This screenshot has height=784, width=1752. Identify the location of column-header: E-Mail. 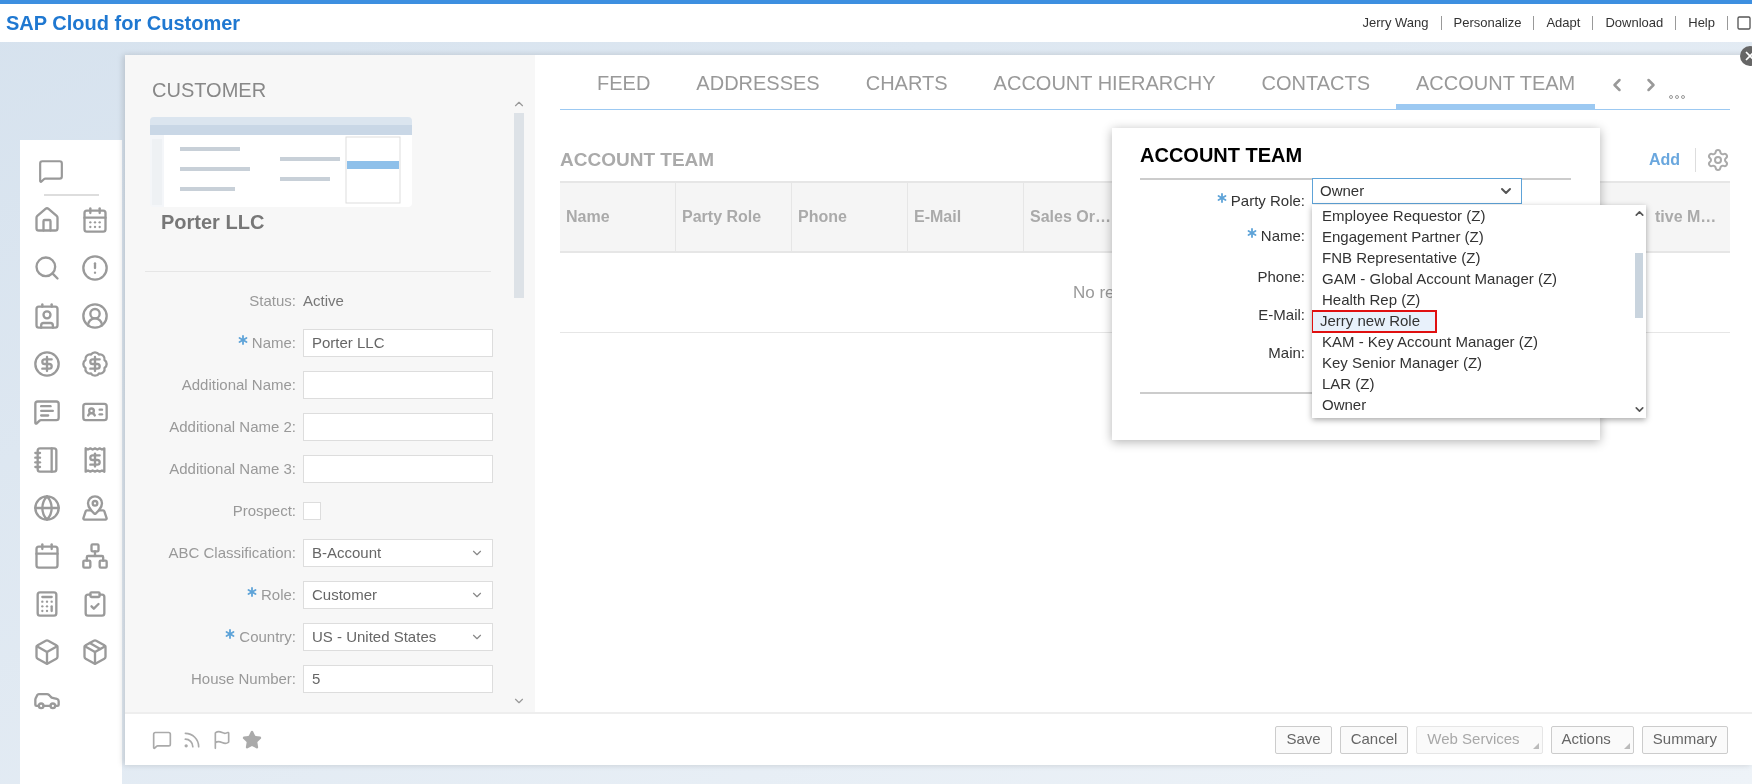
(966, 217).